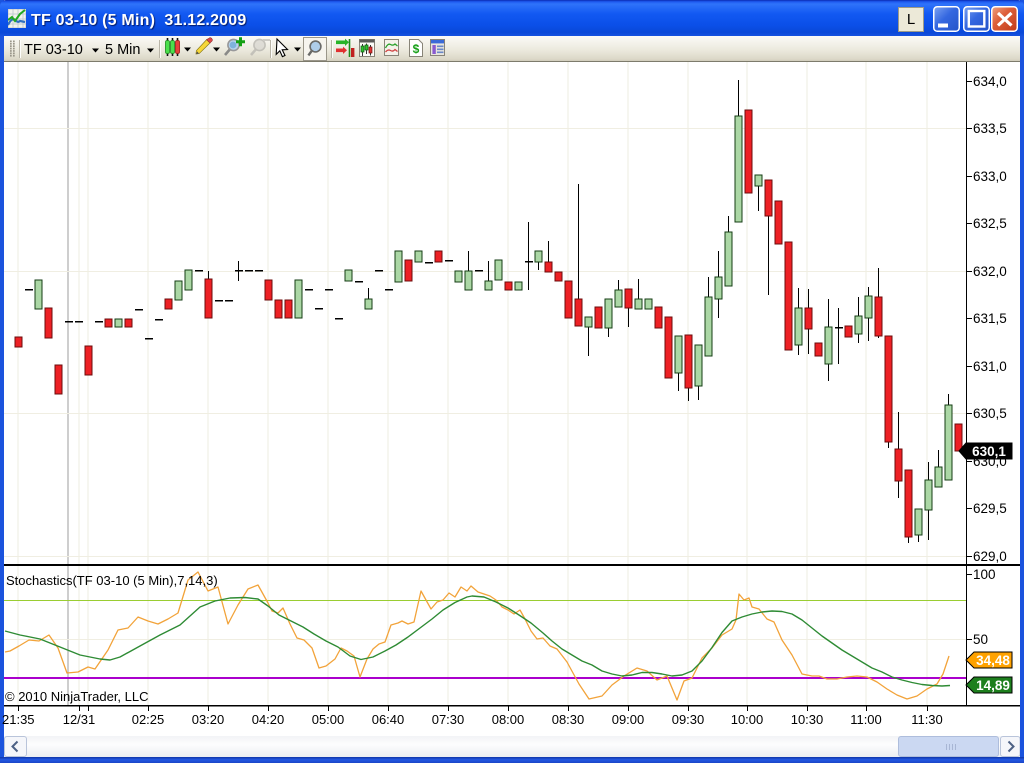  I want to click on svg-text: 07:30, so click(448, 719).